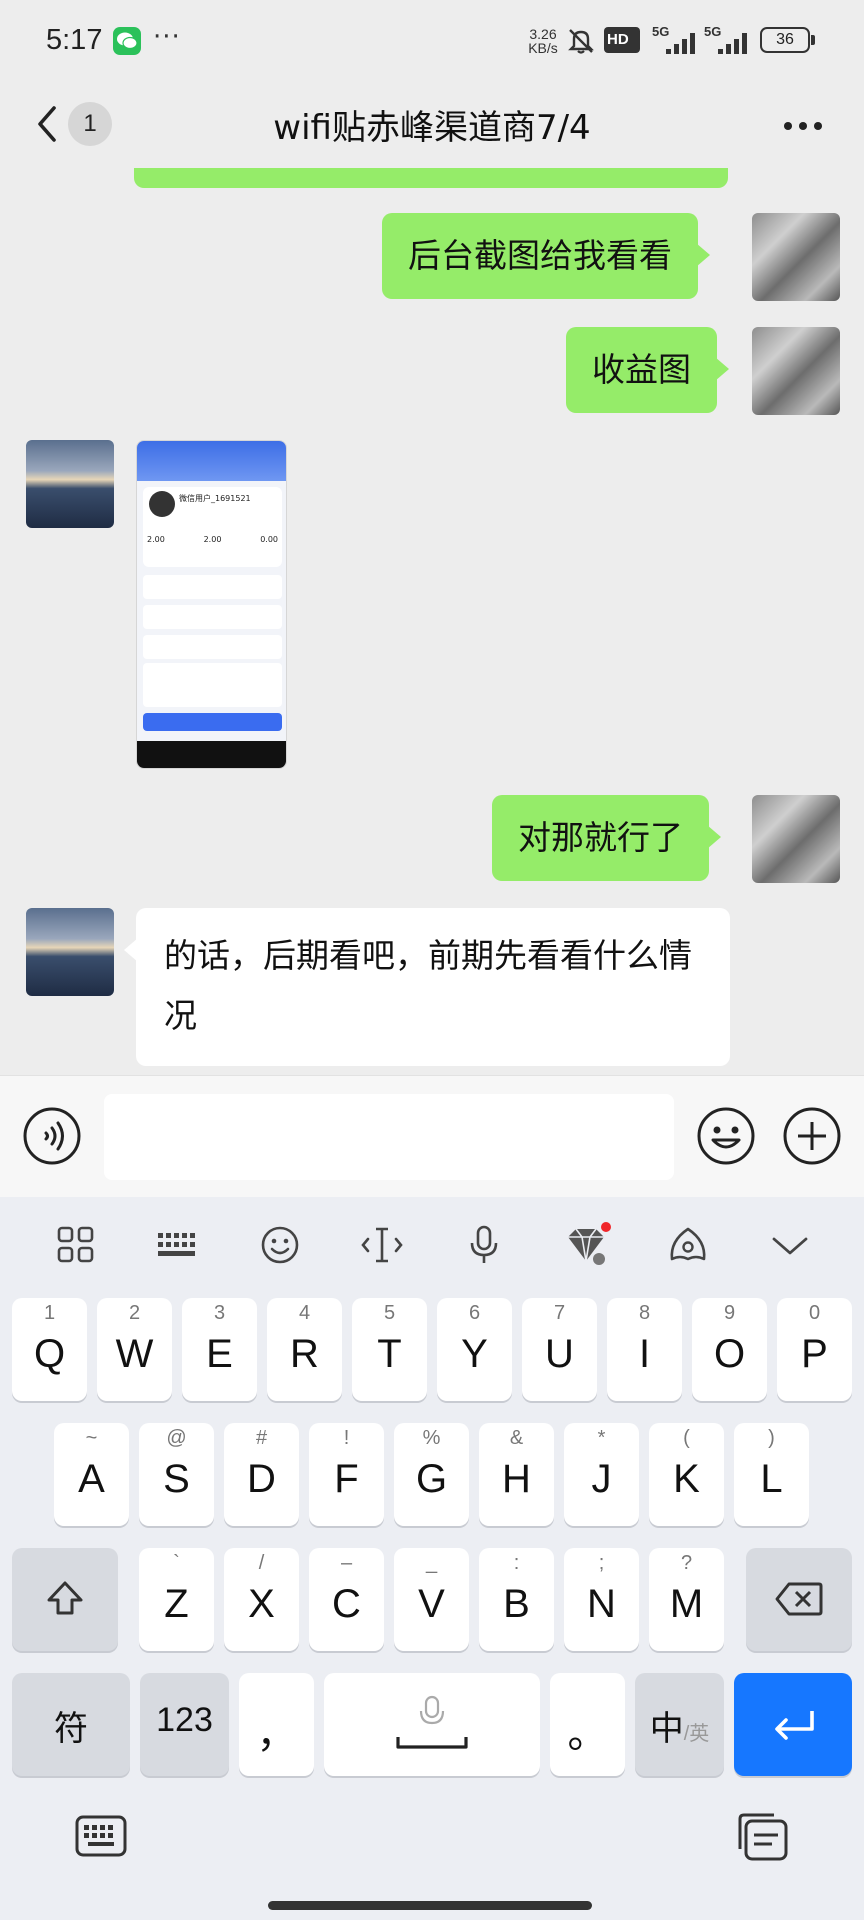 The width and height of the screenshot is (864, 1920). I want to click on key-y: 6Y, so click(474, 1349).